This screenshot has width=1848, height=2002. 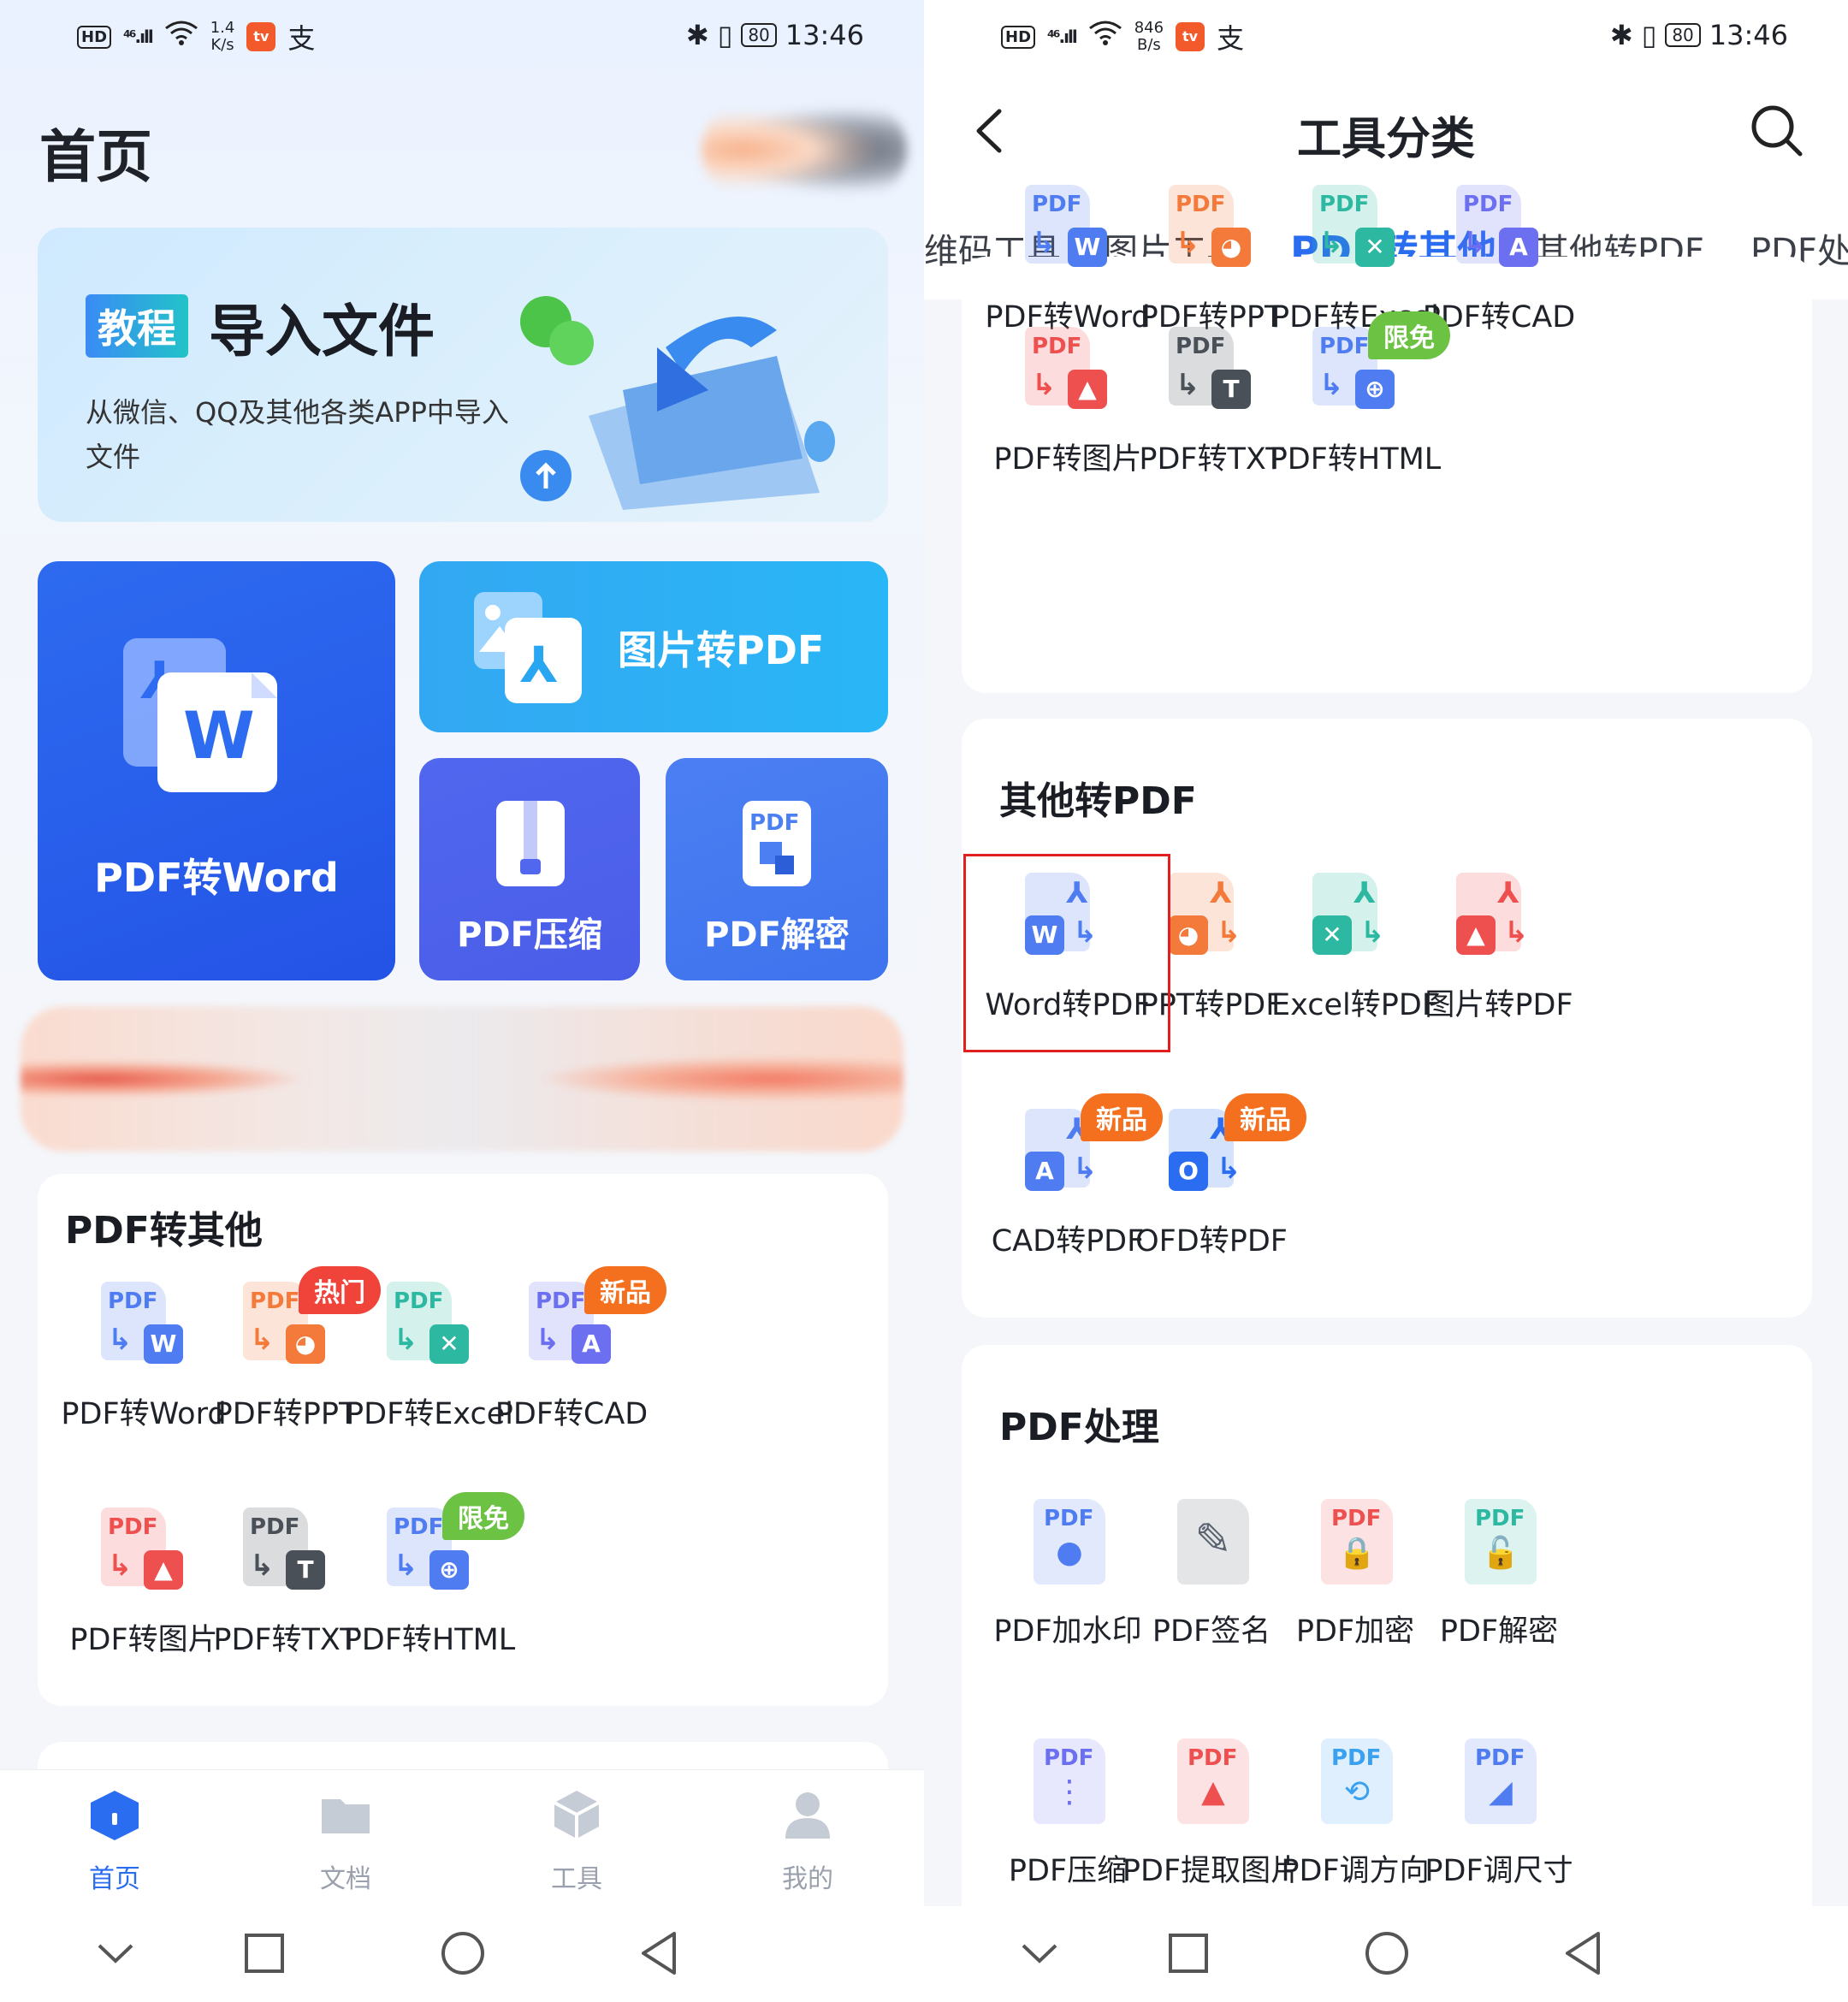 I want to click on pdf-decrypt-tile: PDF PDF解密, so click(x=777, y=869).